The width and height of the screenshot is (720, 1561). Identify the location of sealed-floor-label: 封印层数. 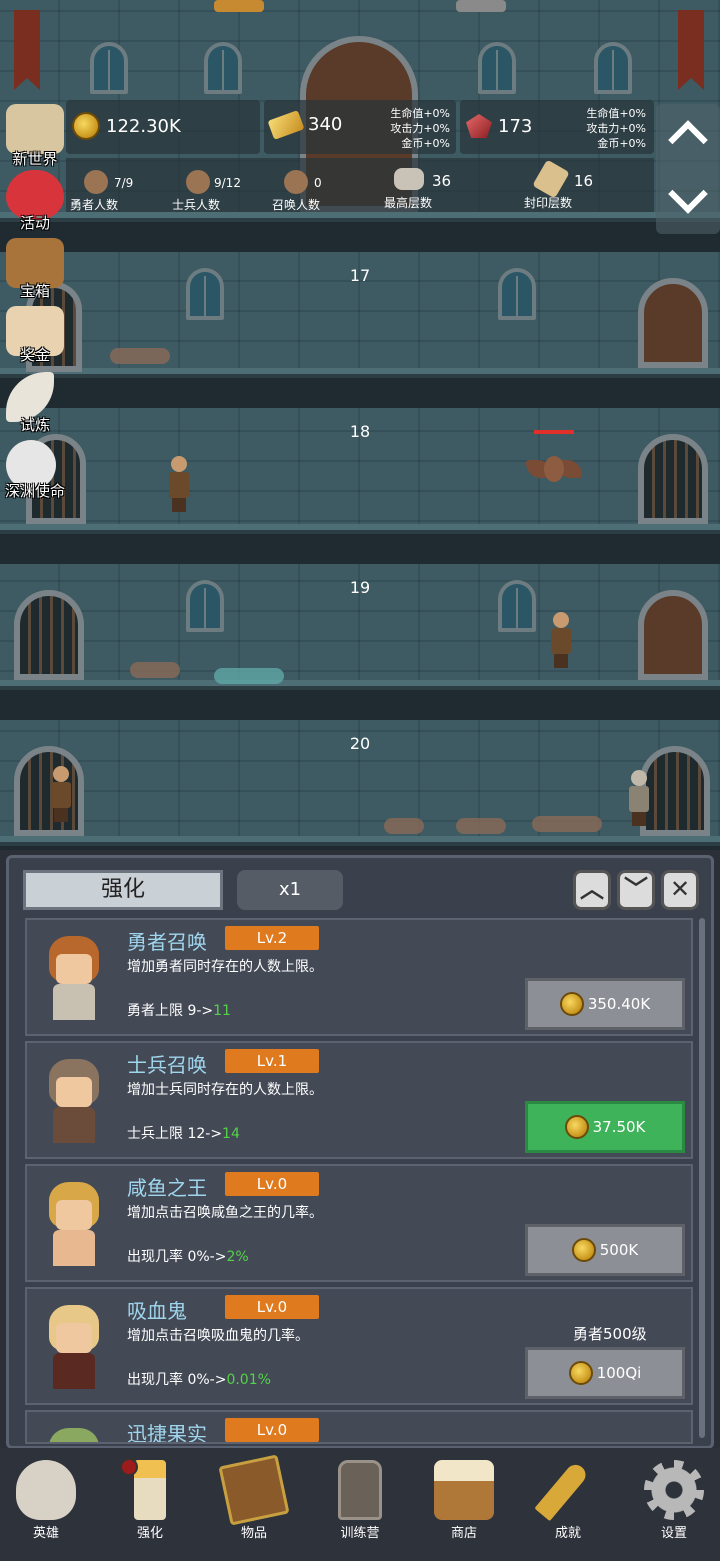
(548, 203).